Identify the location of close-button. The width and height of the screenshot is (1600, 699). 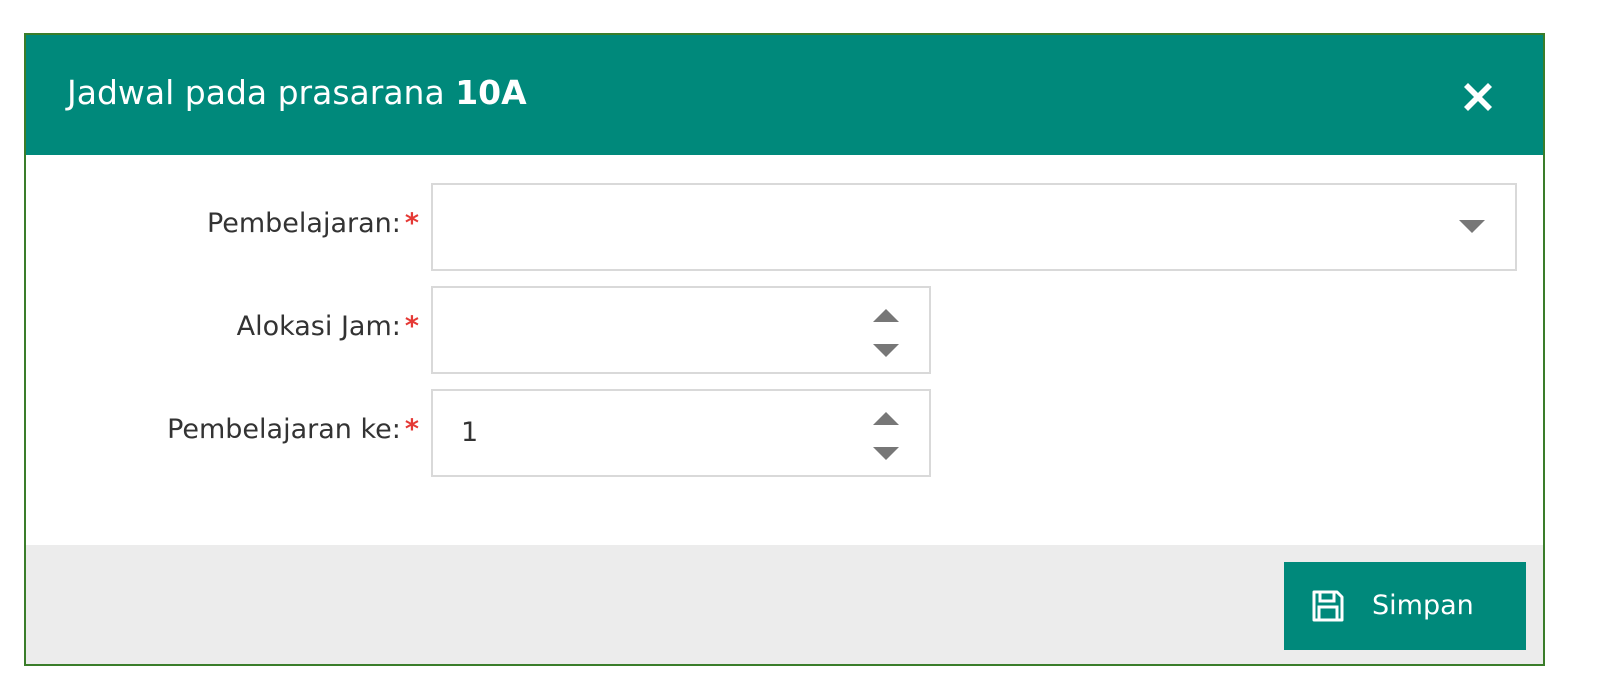
(1478, 97).